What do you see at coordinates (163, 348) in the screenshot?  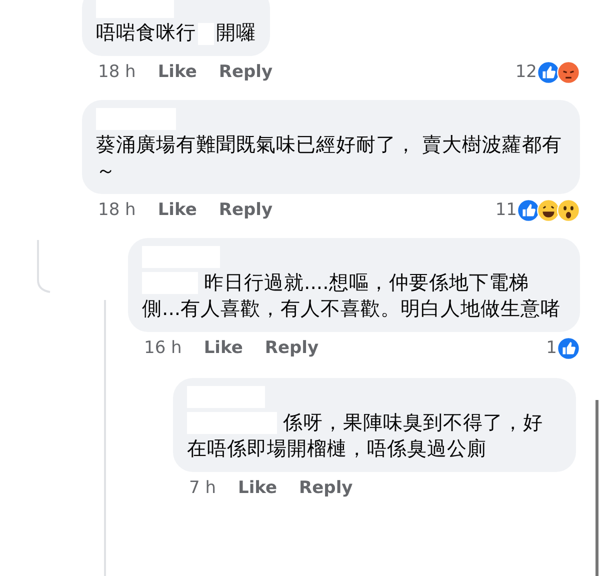 I see `comment-time: 16 h` at bounding box center [163, 348].